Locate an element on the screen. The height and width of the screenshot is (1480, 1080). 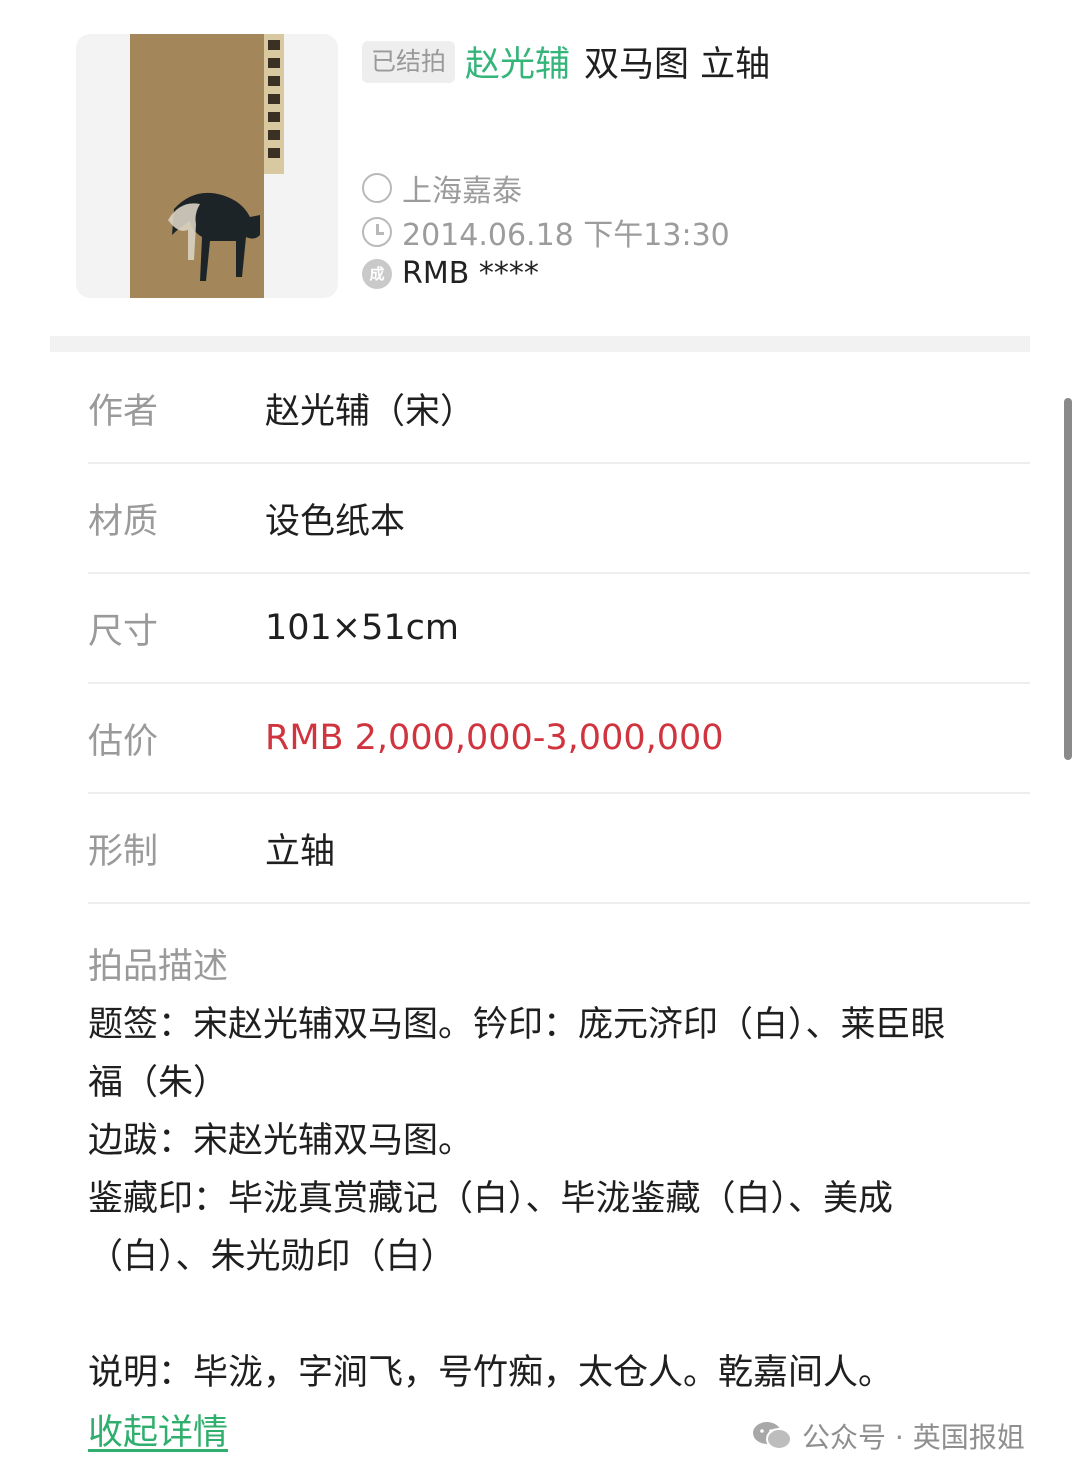
description-line: 鉴藏印：毕泷真赏藏记（白）、毕泷鉴藏（白）、美成 is located at coordinates (491, 1199).